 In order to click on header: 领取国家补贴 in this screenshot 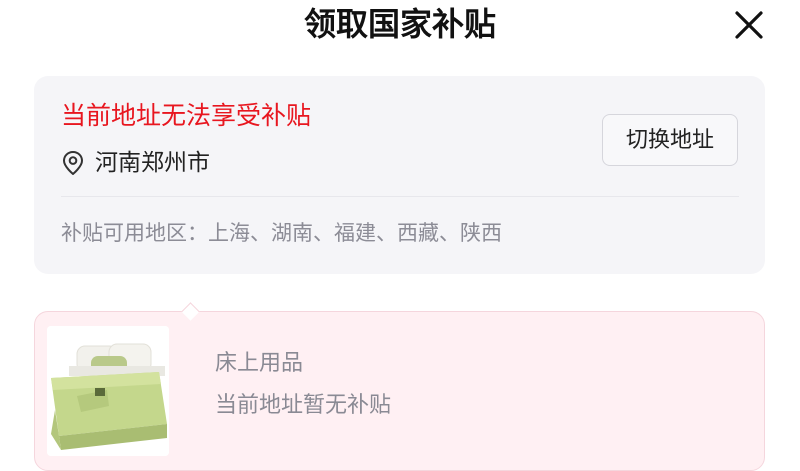, I will do `click(400, 26)`.